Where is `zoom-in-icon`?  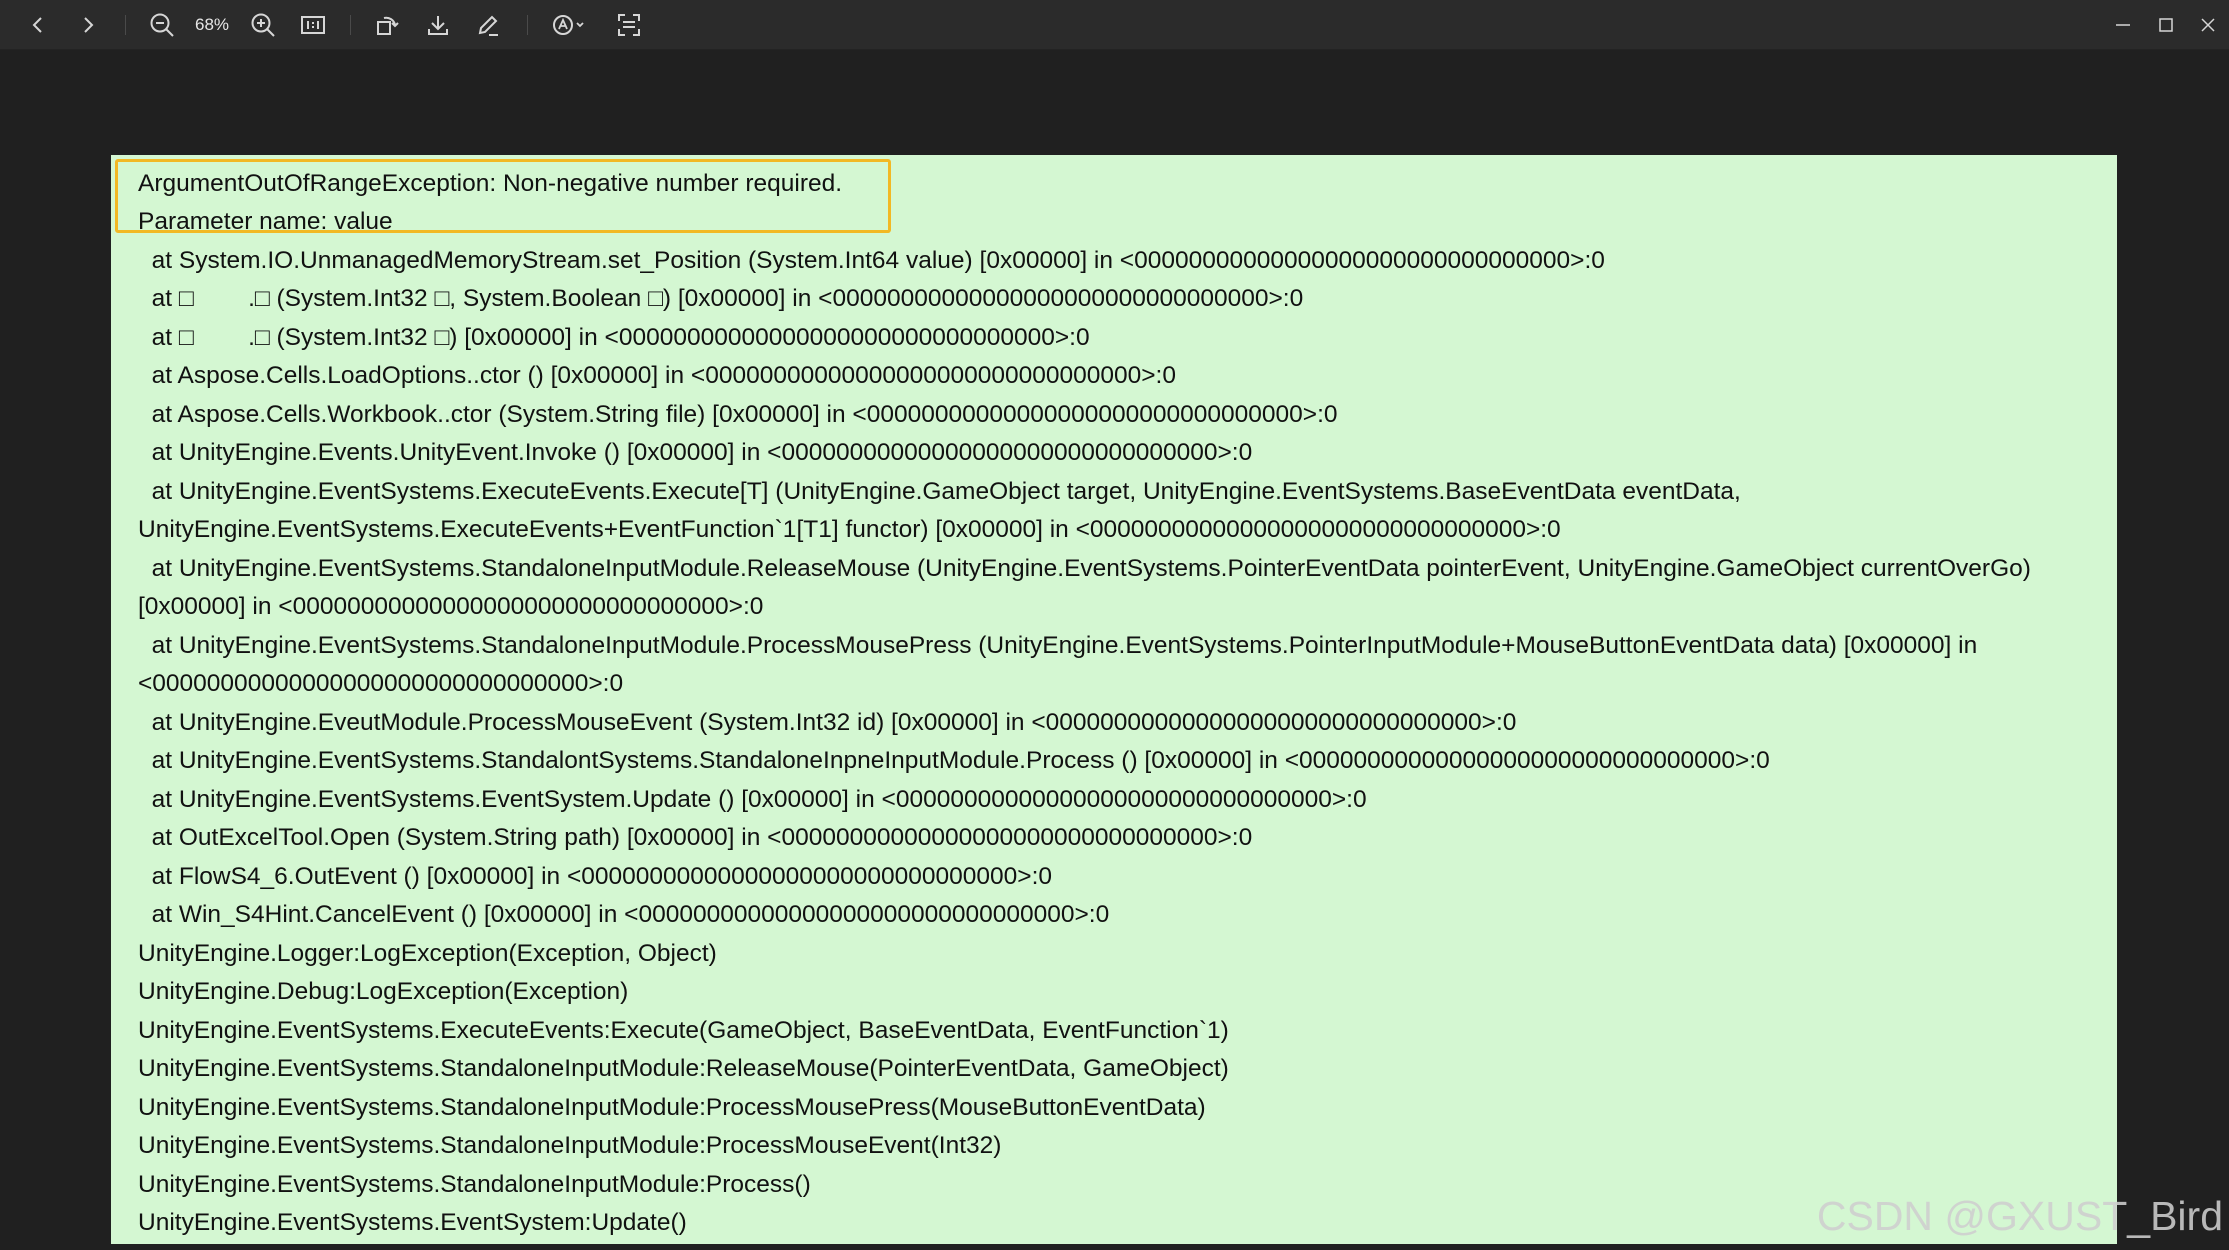 zoom-in-icon is located at coordinates (263, 25).